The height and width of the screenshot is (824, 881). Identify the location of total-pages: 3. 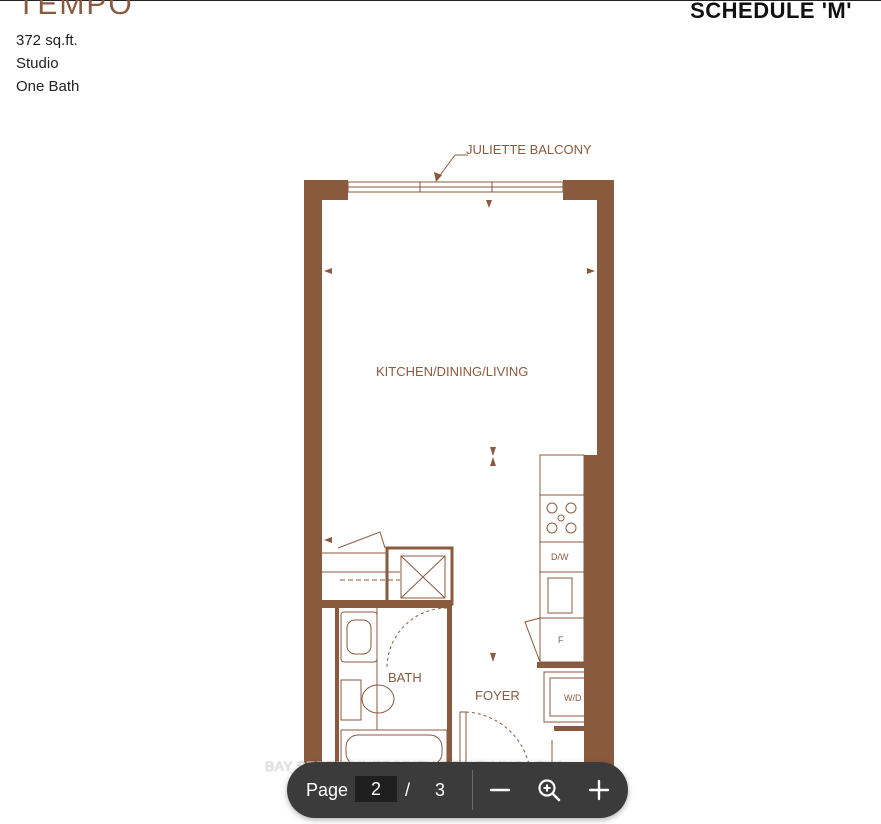
(440, 790).